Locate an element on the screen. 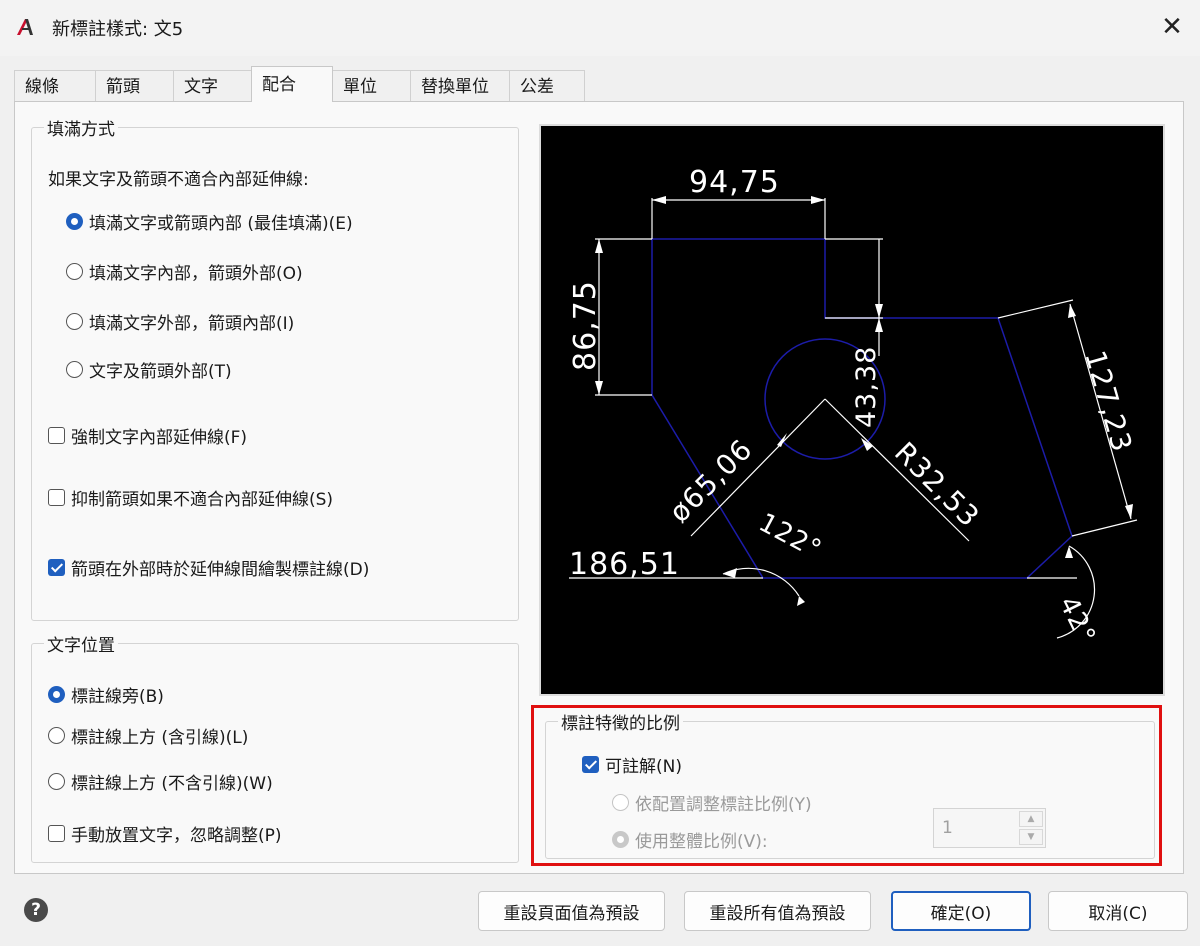 The image size is (1200, 946). check-suppress-arrows: 抑制箭頭如果不適合內部延伸線(S) is located at coordinates (190, 497).